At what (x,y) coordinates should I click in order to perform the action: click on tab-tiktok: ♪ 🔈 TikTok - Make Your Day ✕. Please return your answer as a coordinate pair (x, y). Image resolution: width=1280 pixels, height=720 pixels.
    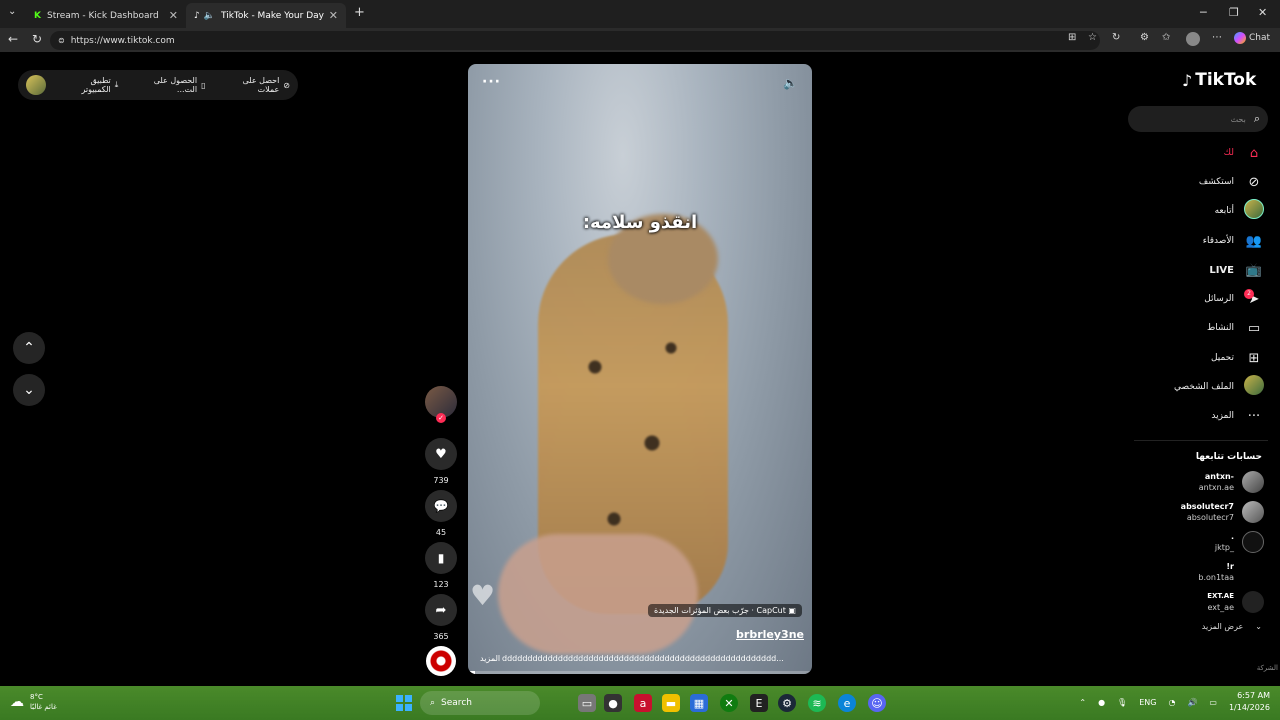
    Looking at the image, I should click on (266, 15).